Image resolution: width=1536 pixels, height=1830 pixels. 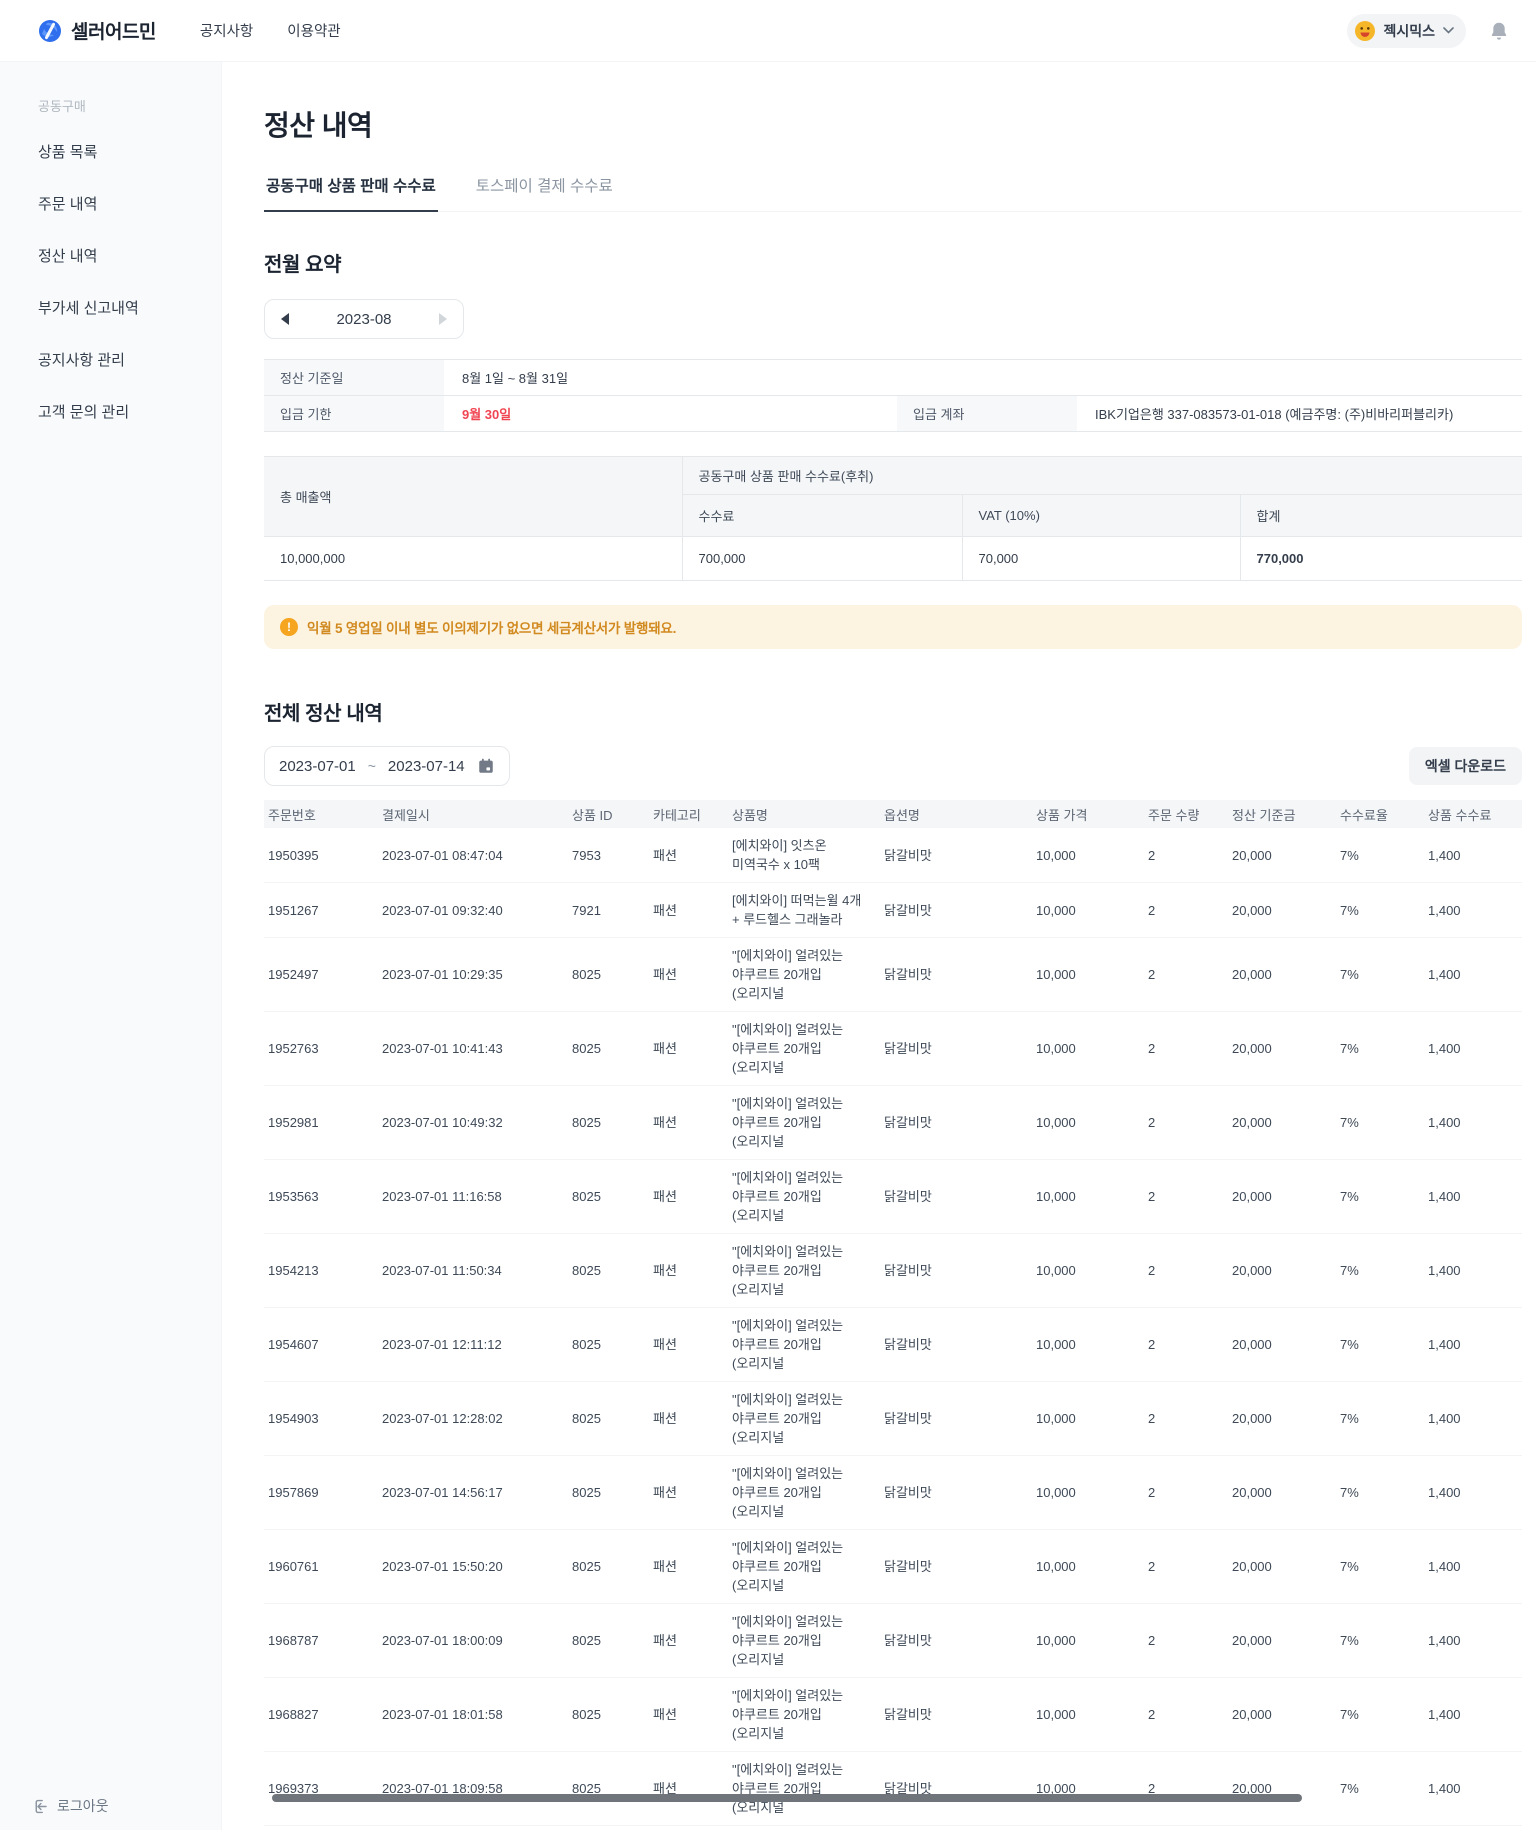 I want to click on cell-paid-at: 2023-07-01 12:11:12, so click(x=469, y=1344).